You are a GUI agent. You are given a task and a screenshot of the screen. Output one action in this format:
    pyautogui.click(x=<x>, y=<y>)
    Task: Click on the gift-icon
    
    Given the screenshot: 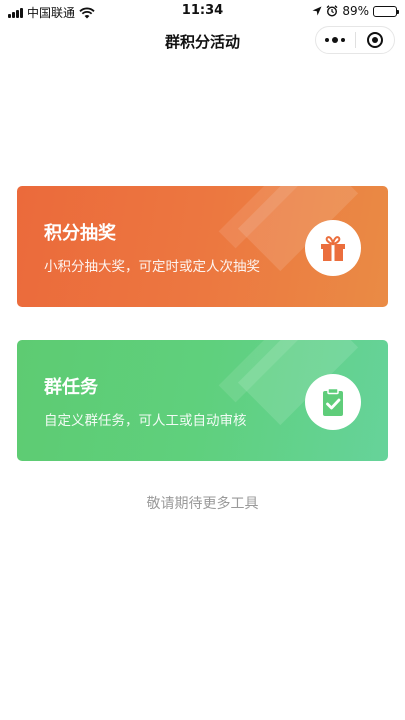 What is the action you would take?
    pyautogui.click(x=333, y=248)
    